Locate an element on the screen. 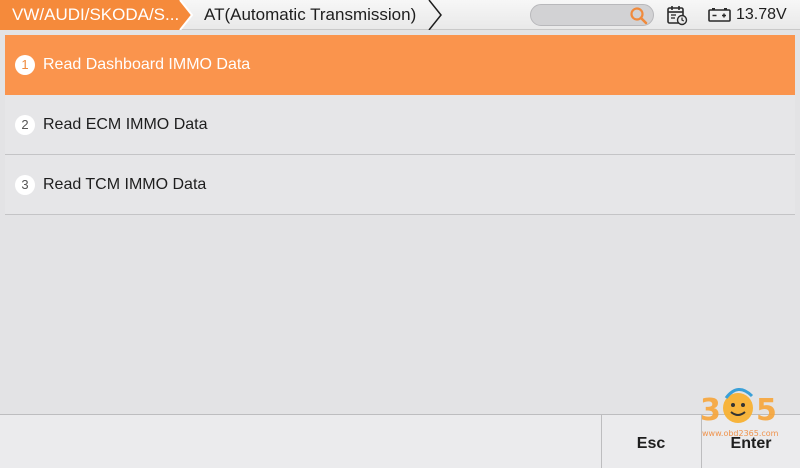  menu-item-read-dashboard-immo: 1 Read Dashboard IMMO Data is located at coordinates (400, 65).